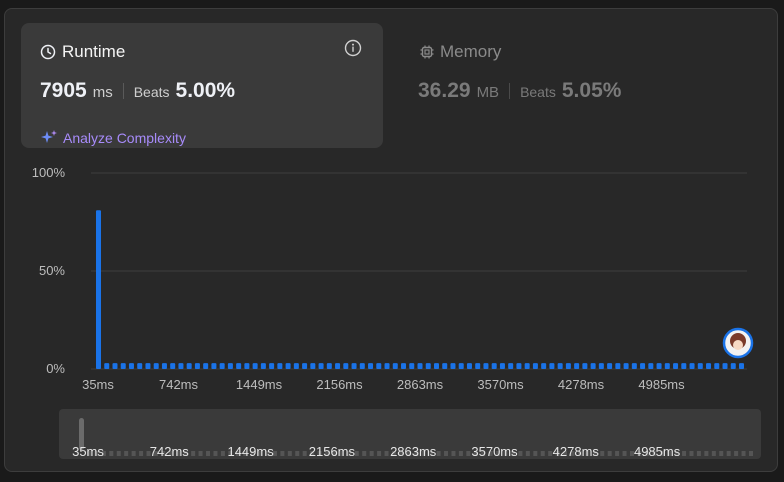 This screenshot has height=482, width=784. I want to click on overview-tick-label: 4278ms, so click(576, 451).